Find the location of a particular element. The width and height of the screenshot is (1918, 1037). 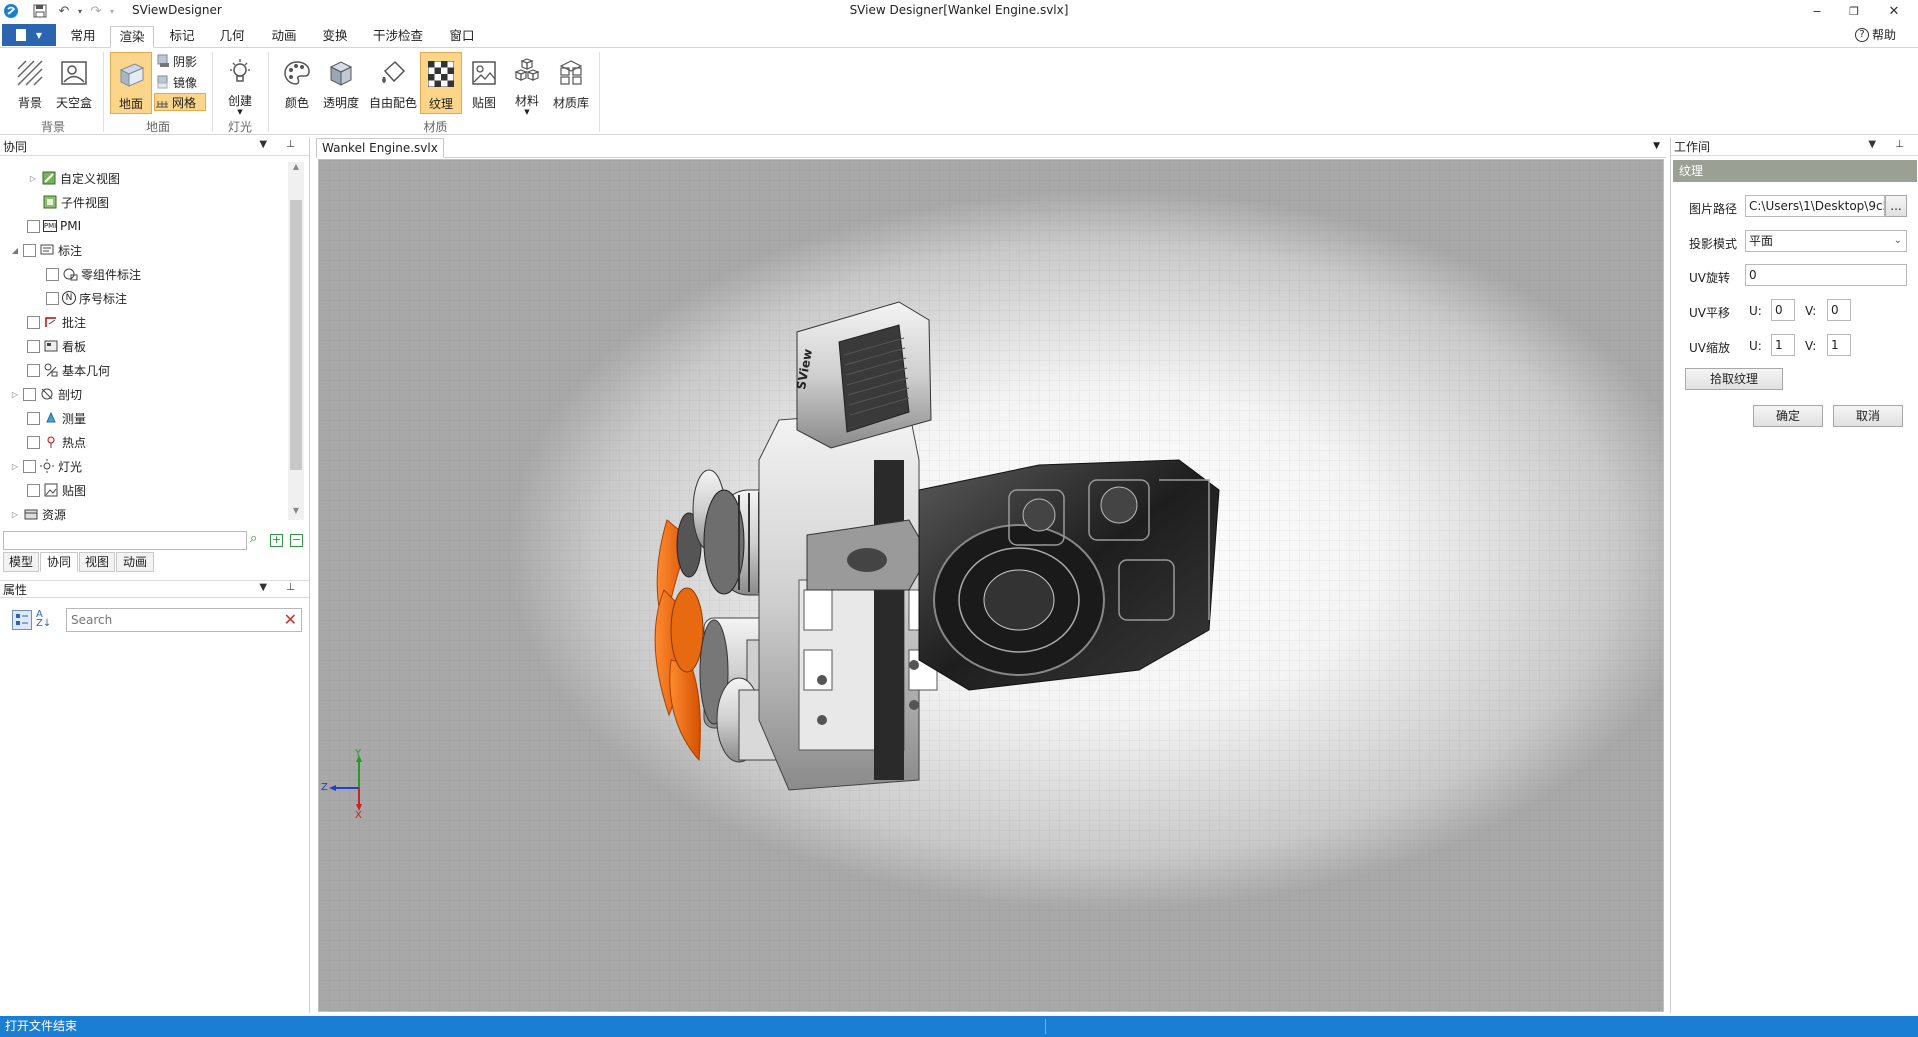

tree-item-measure: 测量 is located at coordinates (50, 418).